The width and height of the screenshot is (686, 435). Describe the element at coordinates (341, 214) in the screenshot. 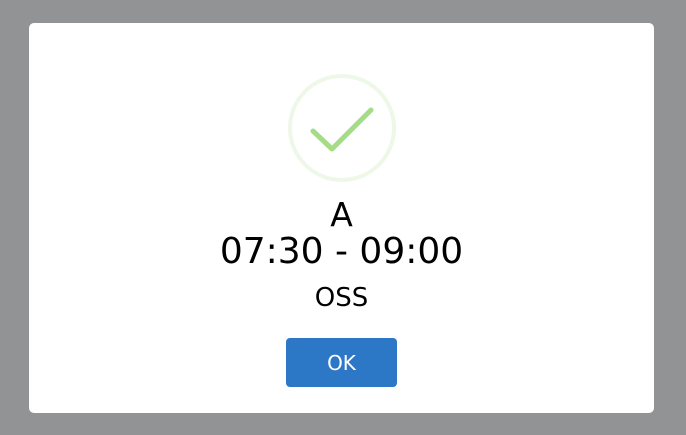

I see `dialog-title: A` at that location.